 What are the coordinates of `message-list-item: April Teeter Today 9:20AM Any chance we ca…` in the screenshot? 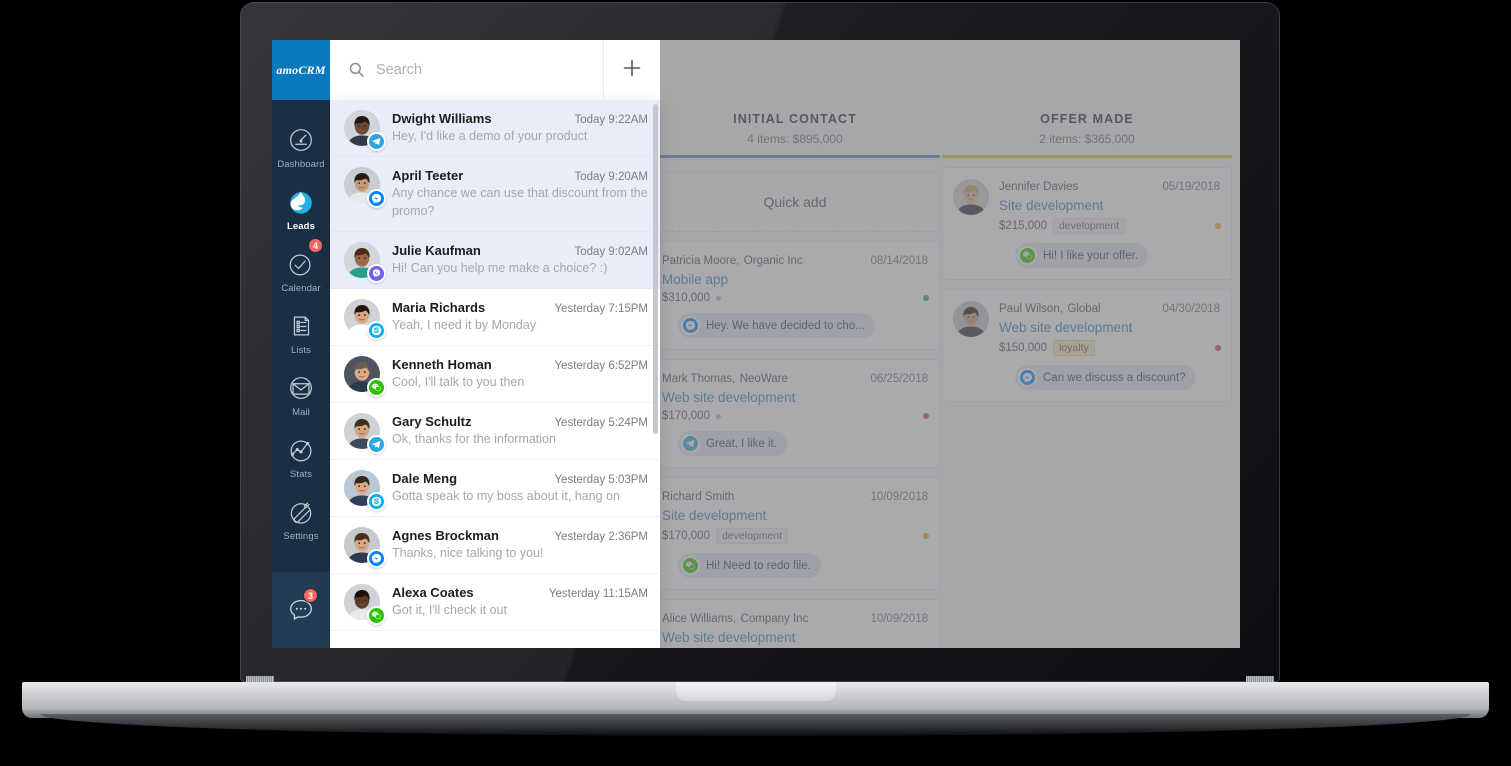 It's located at (495, 194).